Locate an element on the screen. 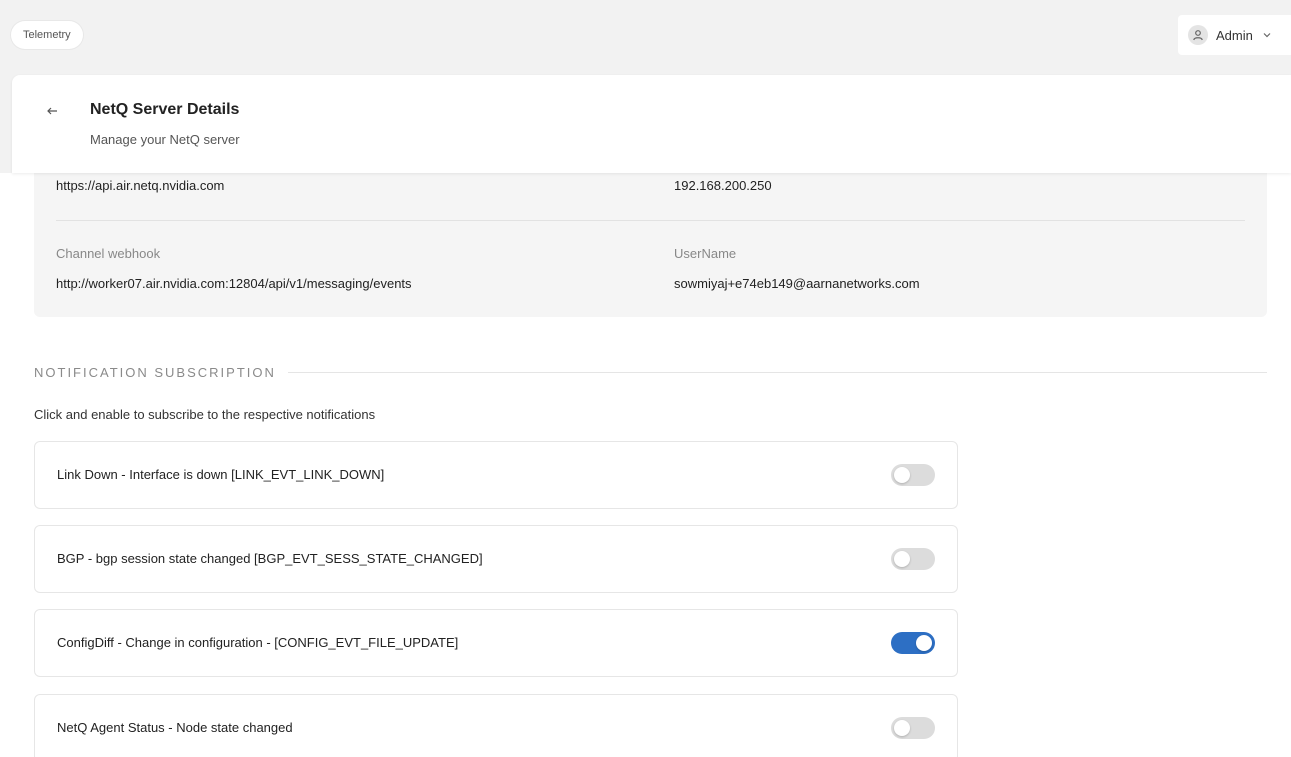 Image resolution: width=1291 pixels, height=757 pixels. back-button is located at coordinates (52, 111).